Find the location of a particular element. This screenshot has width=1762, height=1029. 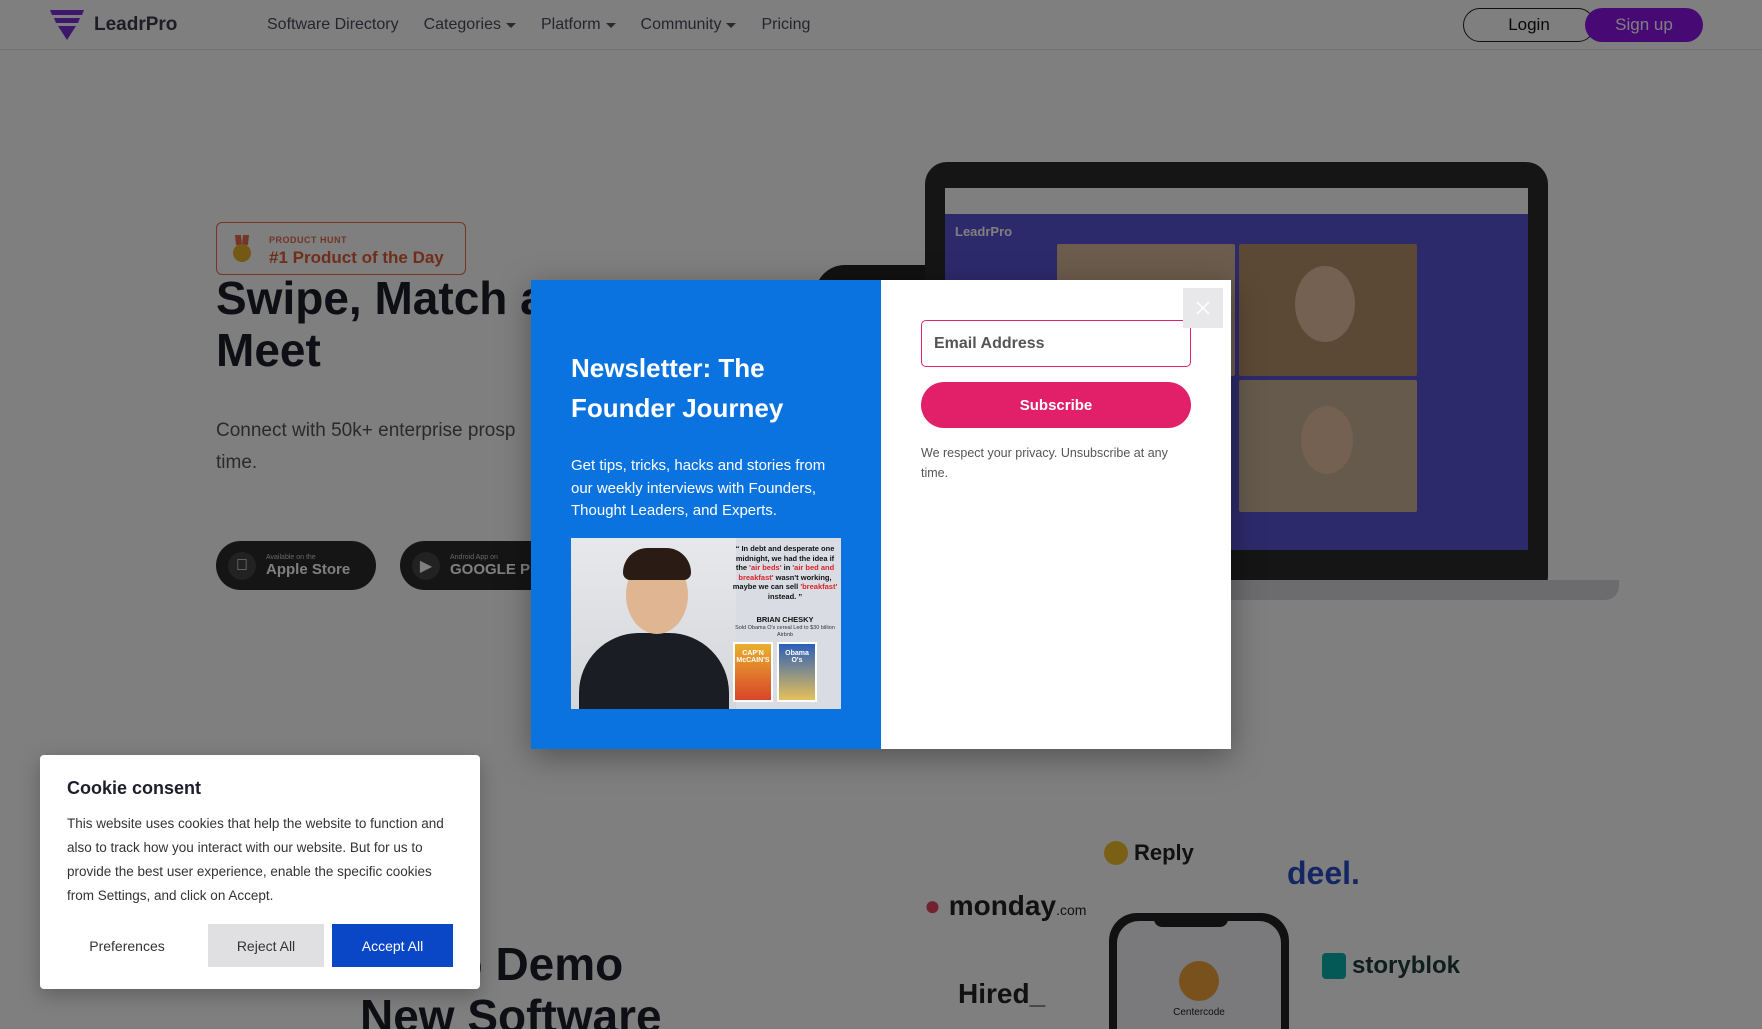

newsletter-title: Newsletter: The Founder Journey is located at coordinates (677, 388).